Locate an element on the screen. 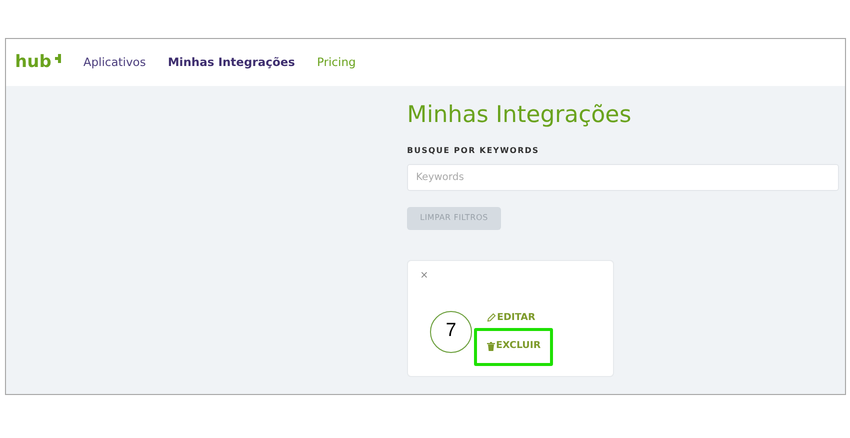  nav-link: Minhas Integrações is located at coordinates (232, 63).